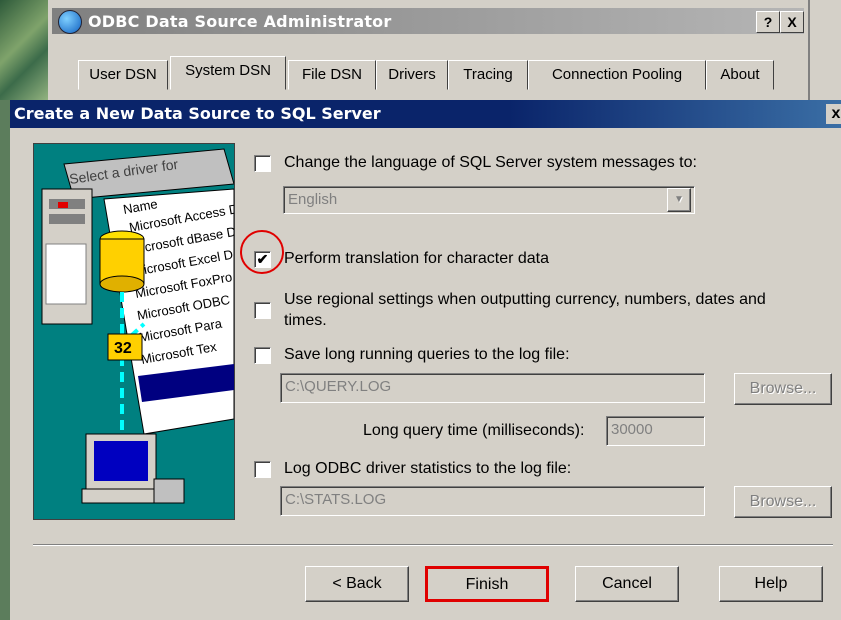  I want to click on change-language-checkbox, so click(262, 163).